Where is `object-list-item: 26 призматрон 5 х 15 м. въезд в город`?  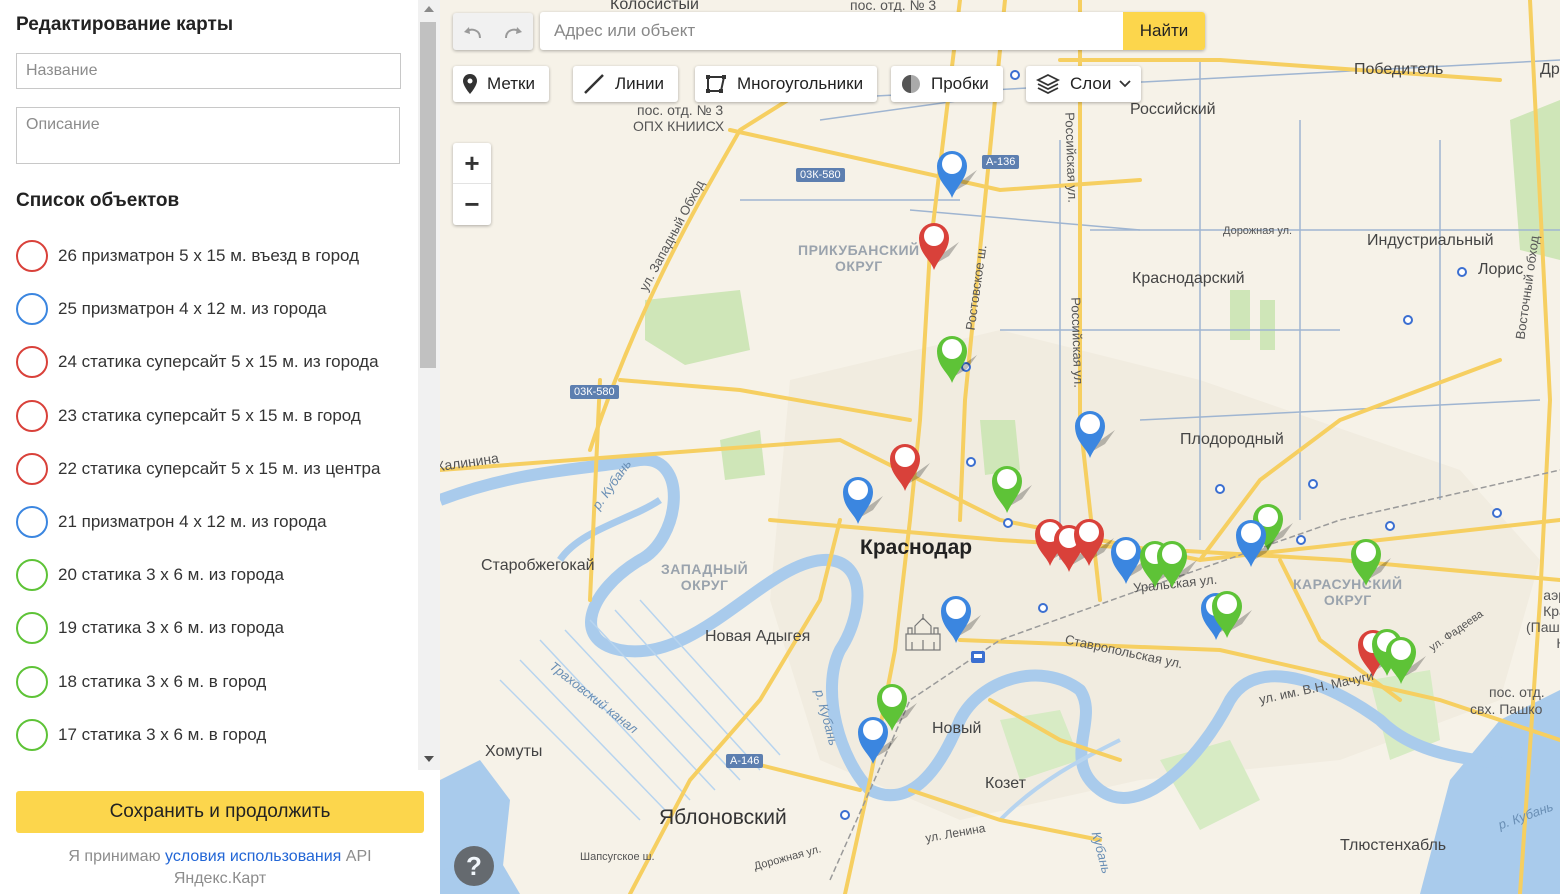 object-list-item: 26 призматрон 5 х 15 м. въезд в город is located at coordinates (213, 266).